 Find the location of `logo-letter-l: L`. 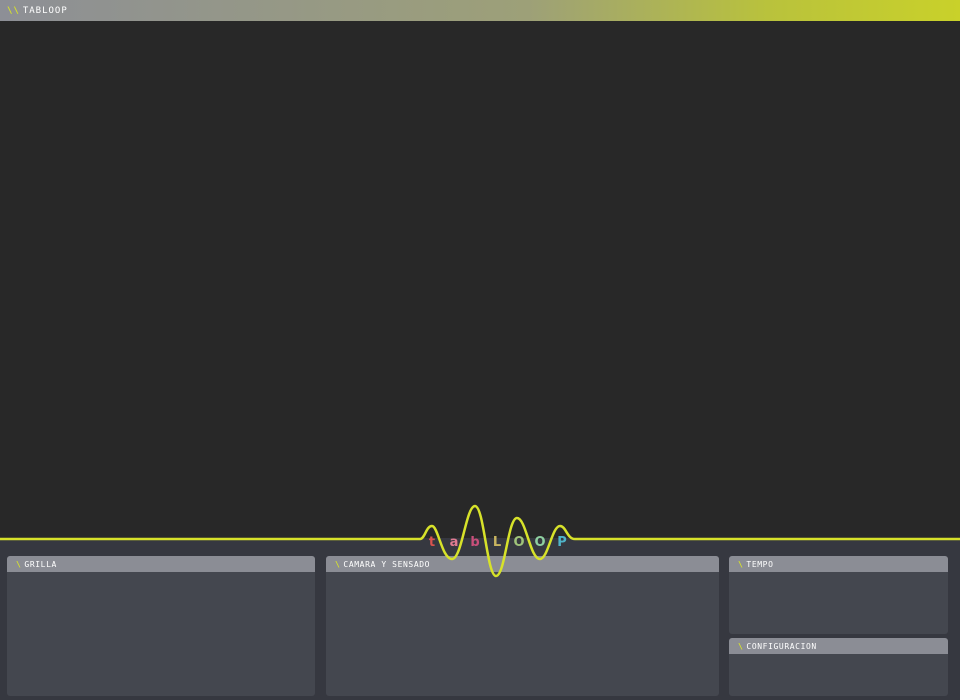

logo-letter-l: L is located at coordinates (497, 542).